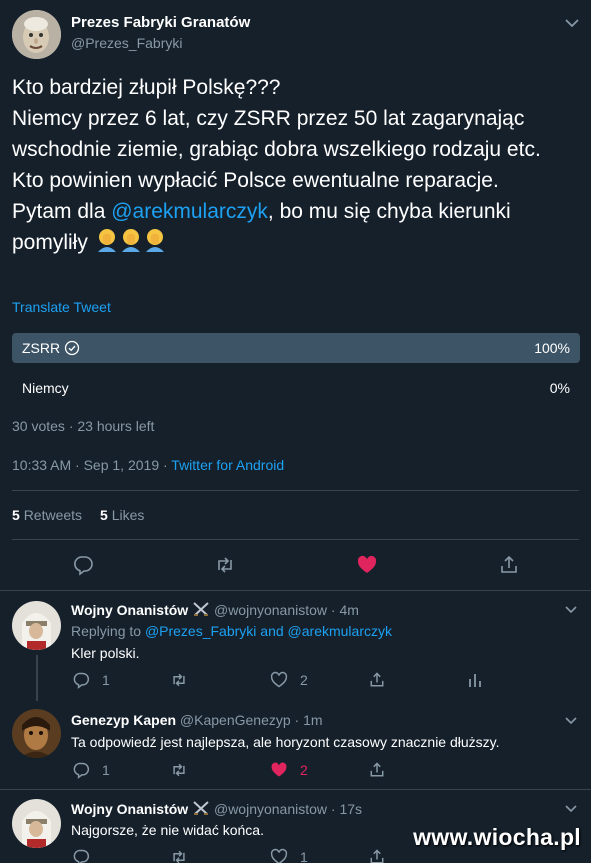 The width and height of the screenshot is (591, 863). Describe the element at coordinates (62, 211) in the screenshot. I see `tweet-text-segment: Pytam dla` at that location.